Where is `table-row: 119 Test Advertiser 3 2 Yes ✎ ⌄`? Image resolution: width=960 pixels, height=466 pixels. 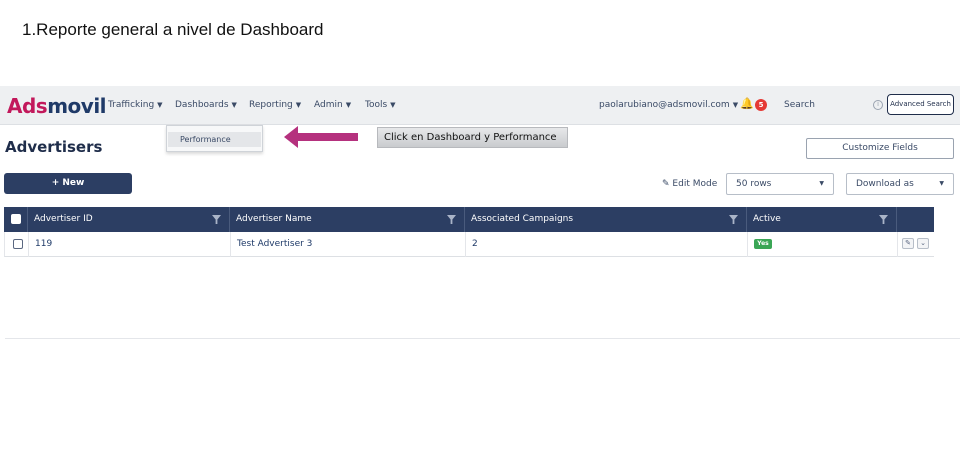
table-row: 119 Test Advertiser 3 2 Yes ✎ ⌄ is located at coordinates (469, 244).